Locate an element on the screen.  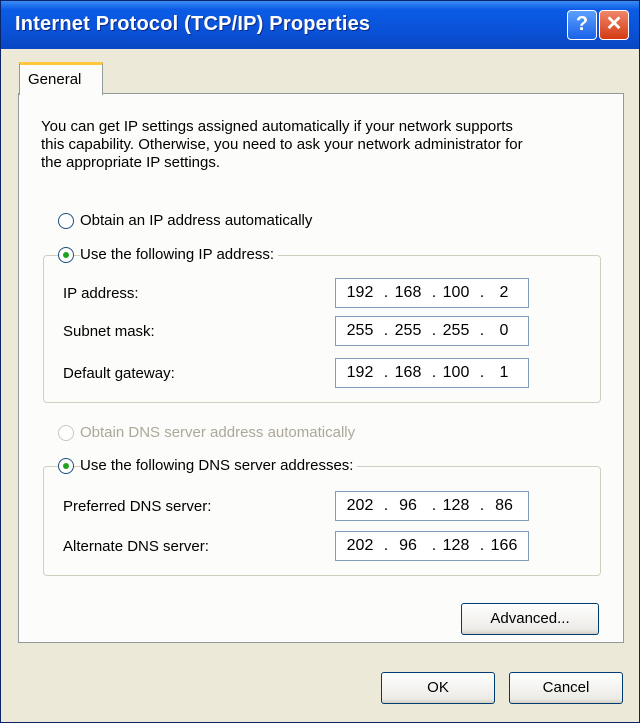
preferred-dns-label: Preferred DNS server: is located at coordinates (137, 506).